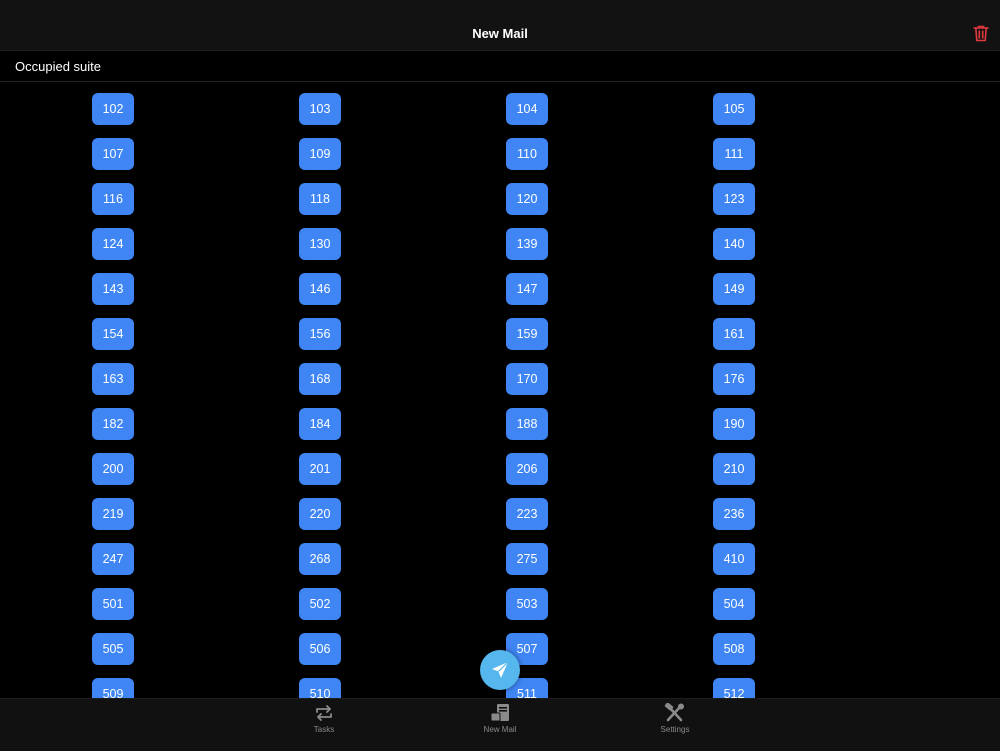 This screenshot has height=751, width=1000. Describe the element at coordinates (113, 289) in the screenshot. I see `suite-button: 143` at that location.